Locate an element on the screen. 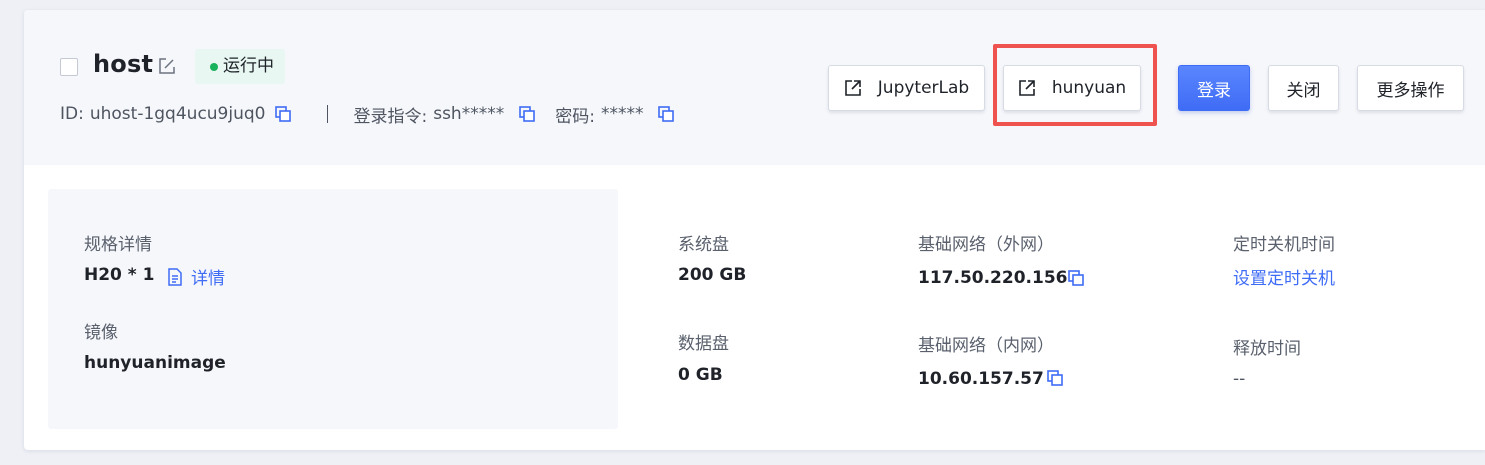 The image size is (1485, 465). edit-icon is located at coordinates (167, 66).